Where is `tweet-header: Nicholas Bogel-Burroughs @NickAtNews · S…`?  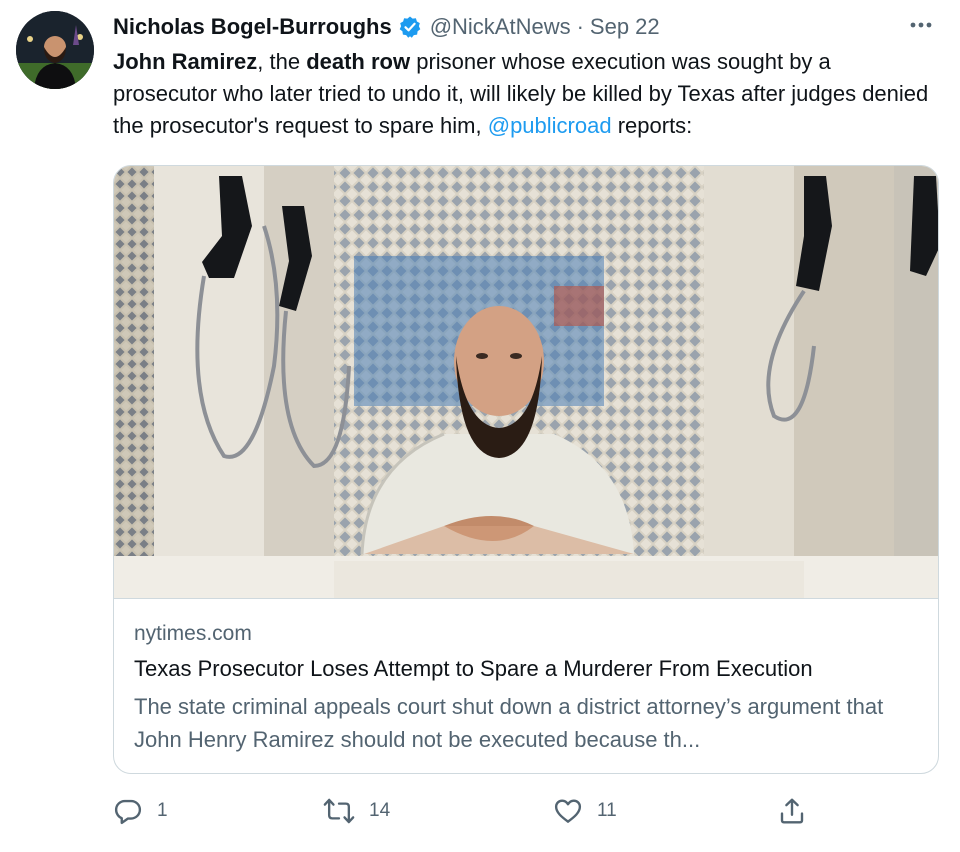
tweet-header: Nicholas Bogel-Burroughs @NickAtNews · S… is located at coordinates (386, 27).